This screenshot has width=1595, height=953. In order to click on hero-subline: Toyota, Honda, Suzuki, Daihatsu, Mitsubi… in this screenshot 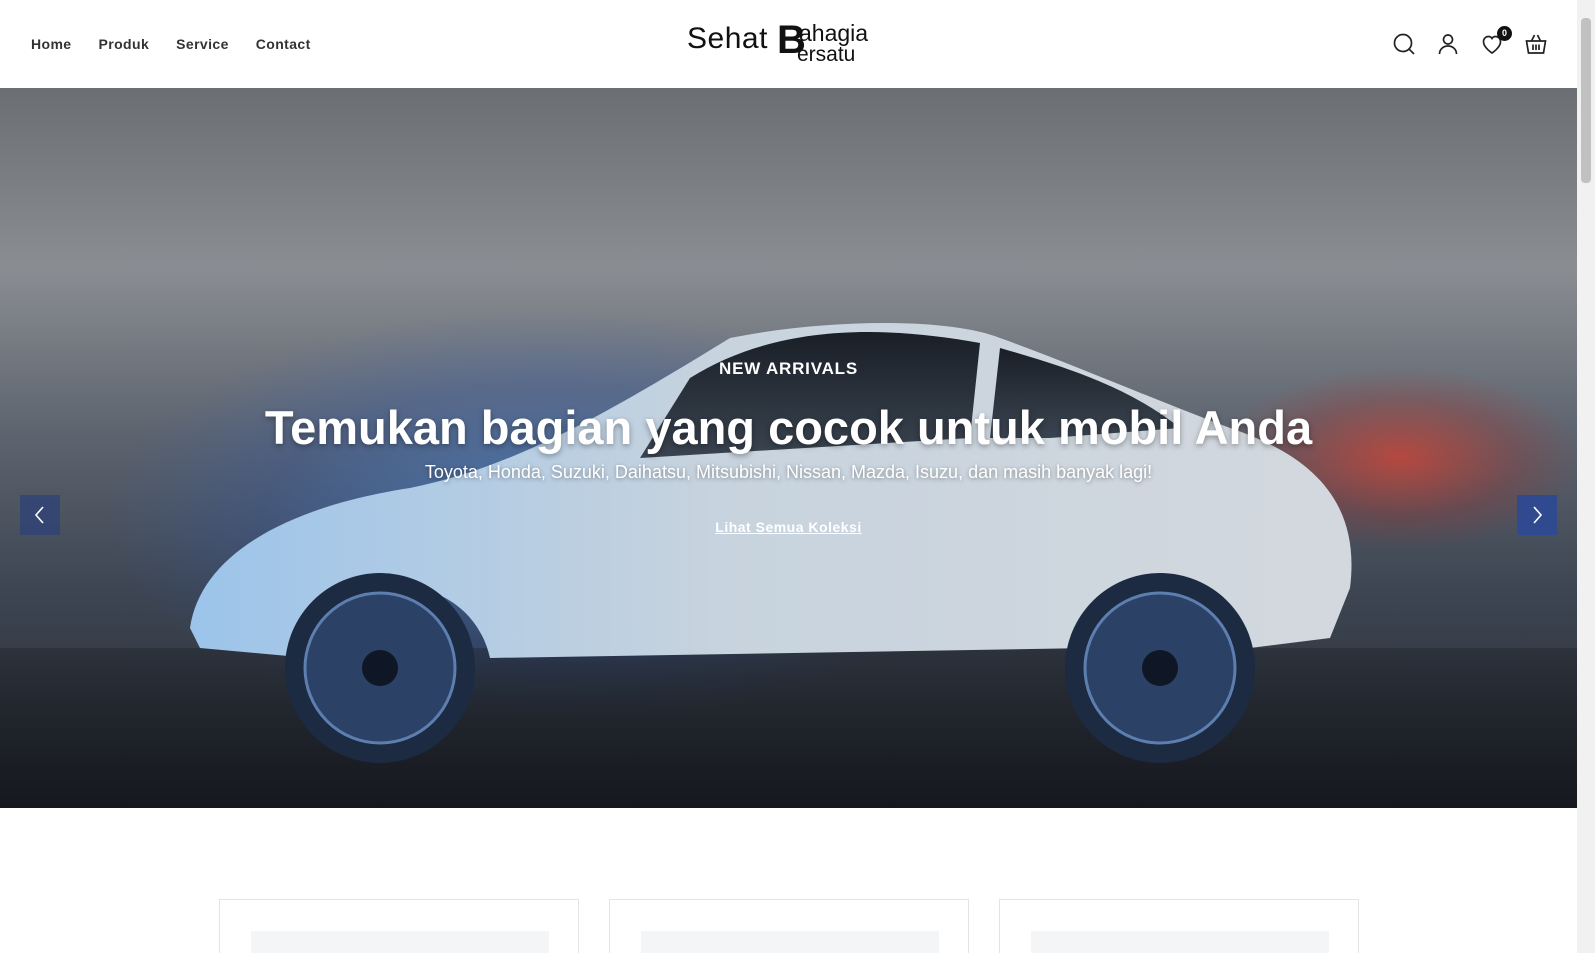, I will do `click(788, 472)`.